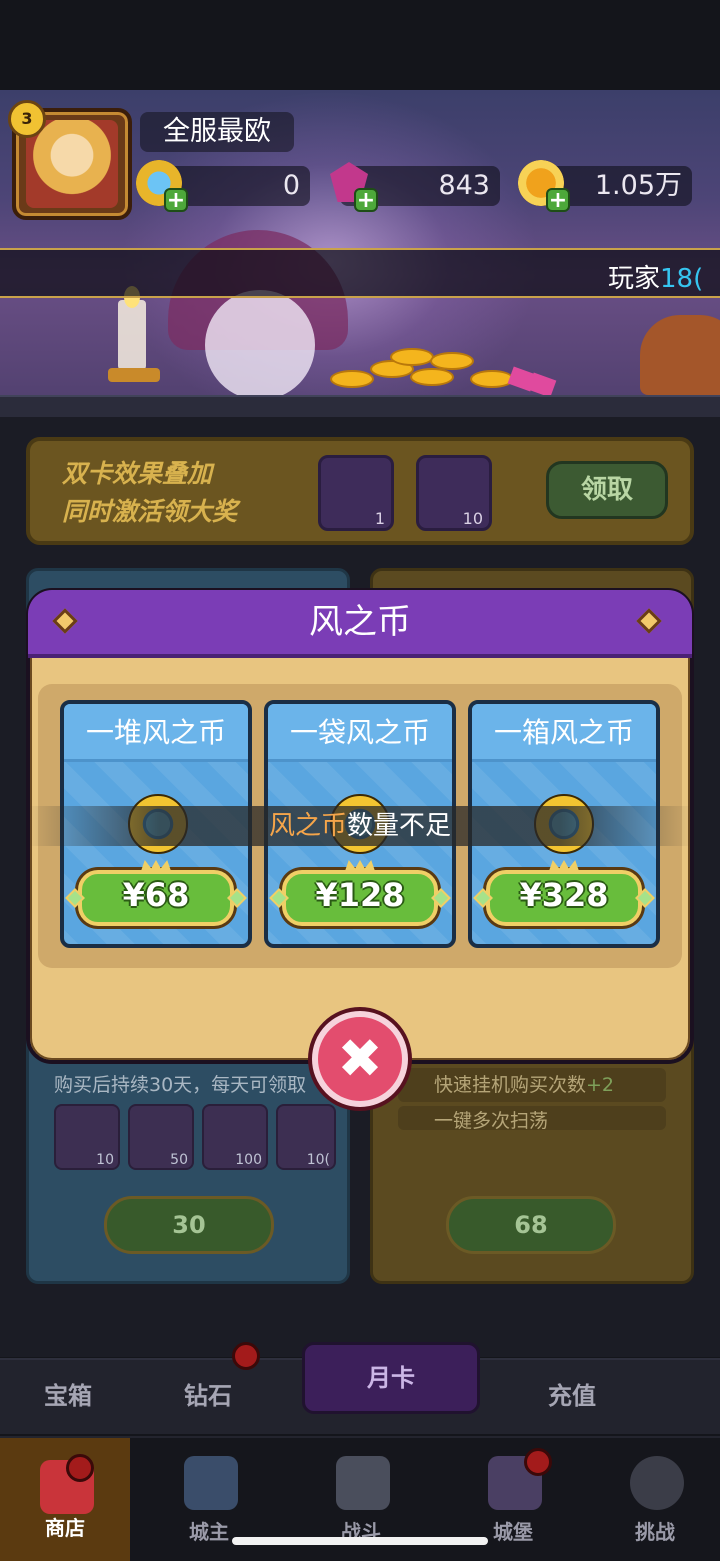 This screenshot has width=720, height=1561. Describe the element at coordinates (657, 1483) in the screenshot. I see `lock-icon` at that location.